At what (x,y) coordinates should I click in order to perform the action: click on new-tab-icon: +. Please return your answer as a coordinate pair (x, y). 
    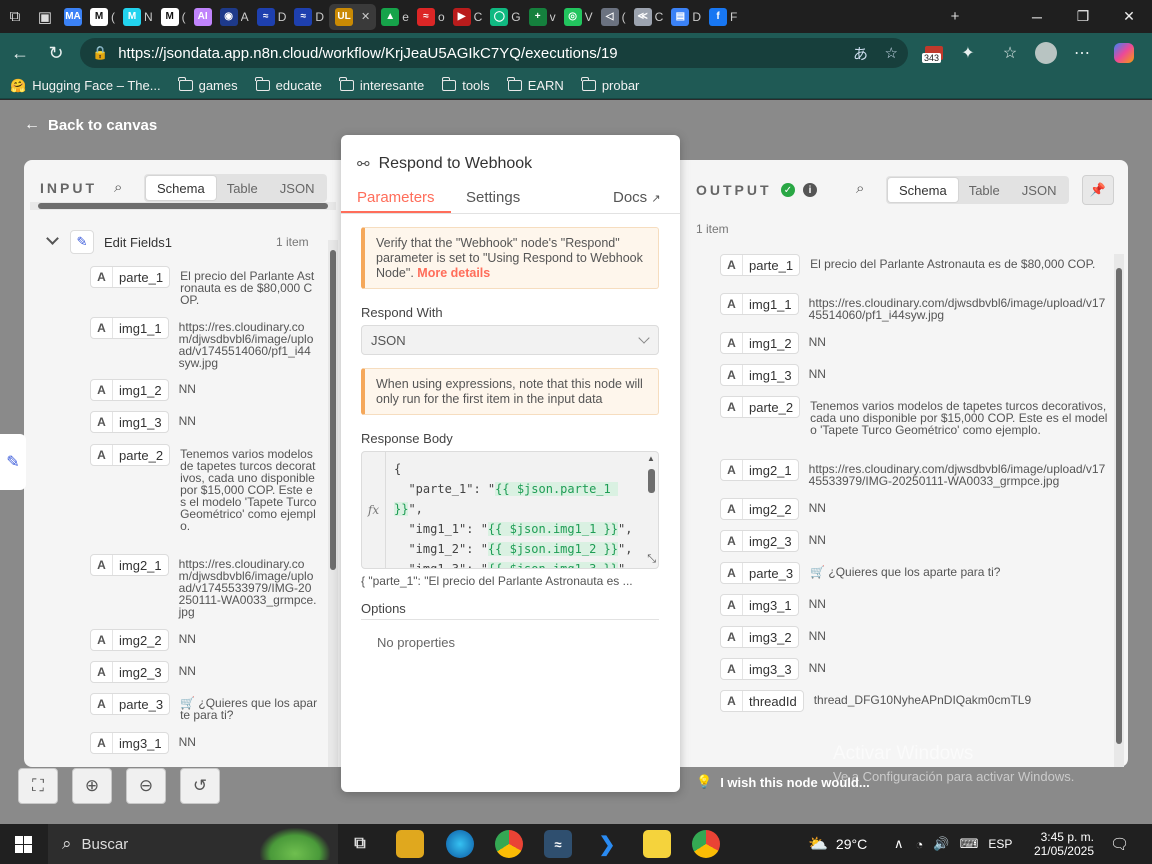
    Looking at the image, I should click on (955, 16).